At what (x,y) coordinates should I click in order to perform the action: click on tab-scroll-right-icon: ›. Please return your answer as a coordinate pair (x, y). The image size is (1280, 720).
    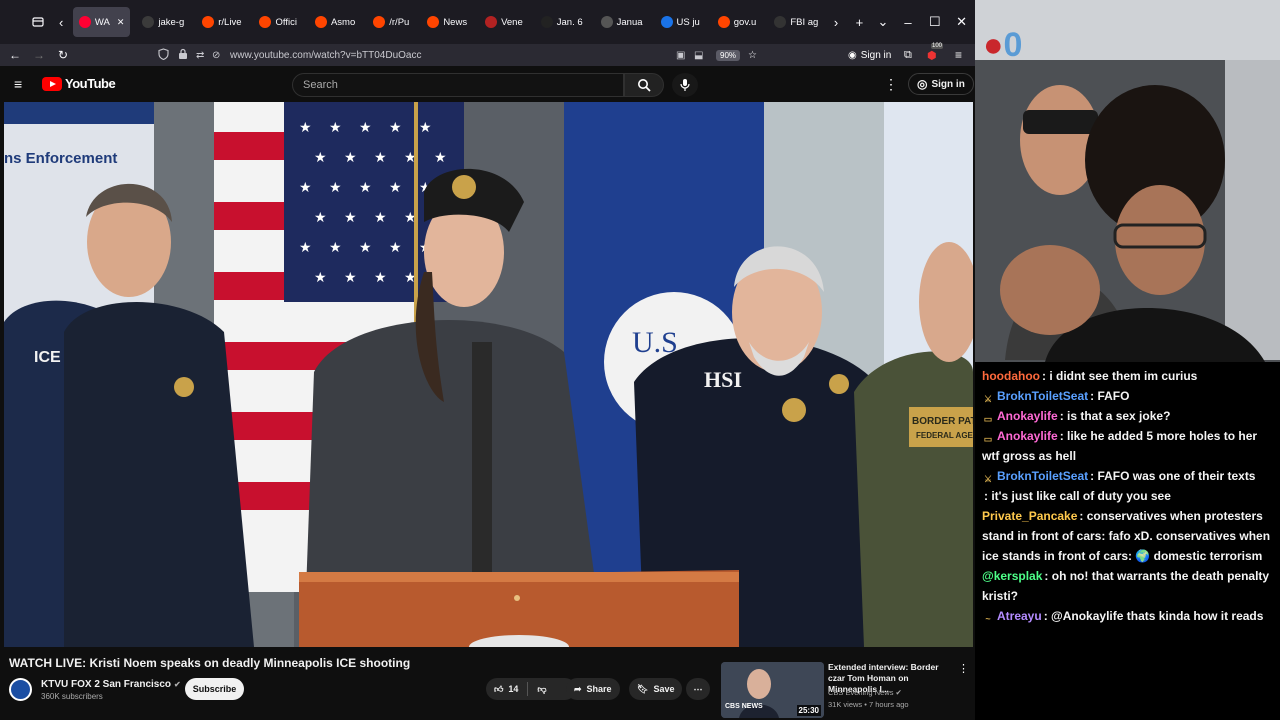
    Looking at the image, I should click on (835, 22).